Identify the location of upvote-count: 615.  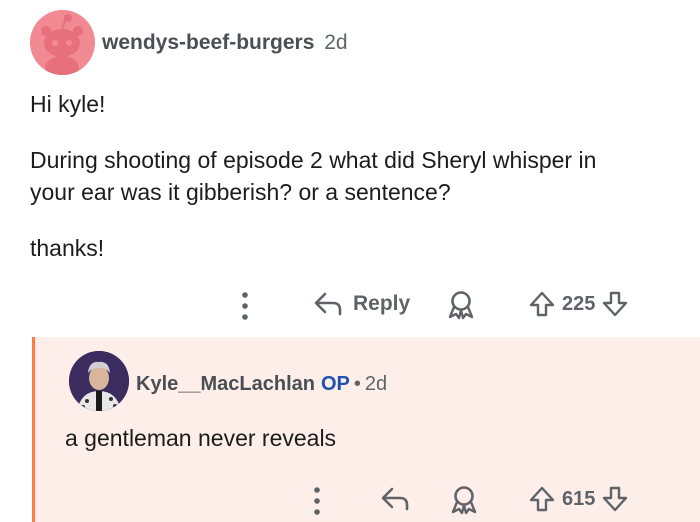
(579, 498).